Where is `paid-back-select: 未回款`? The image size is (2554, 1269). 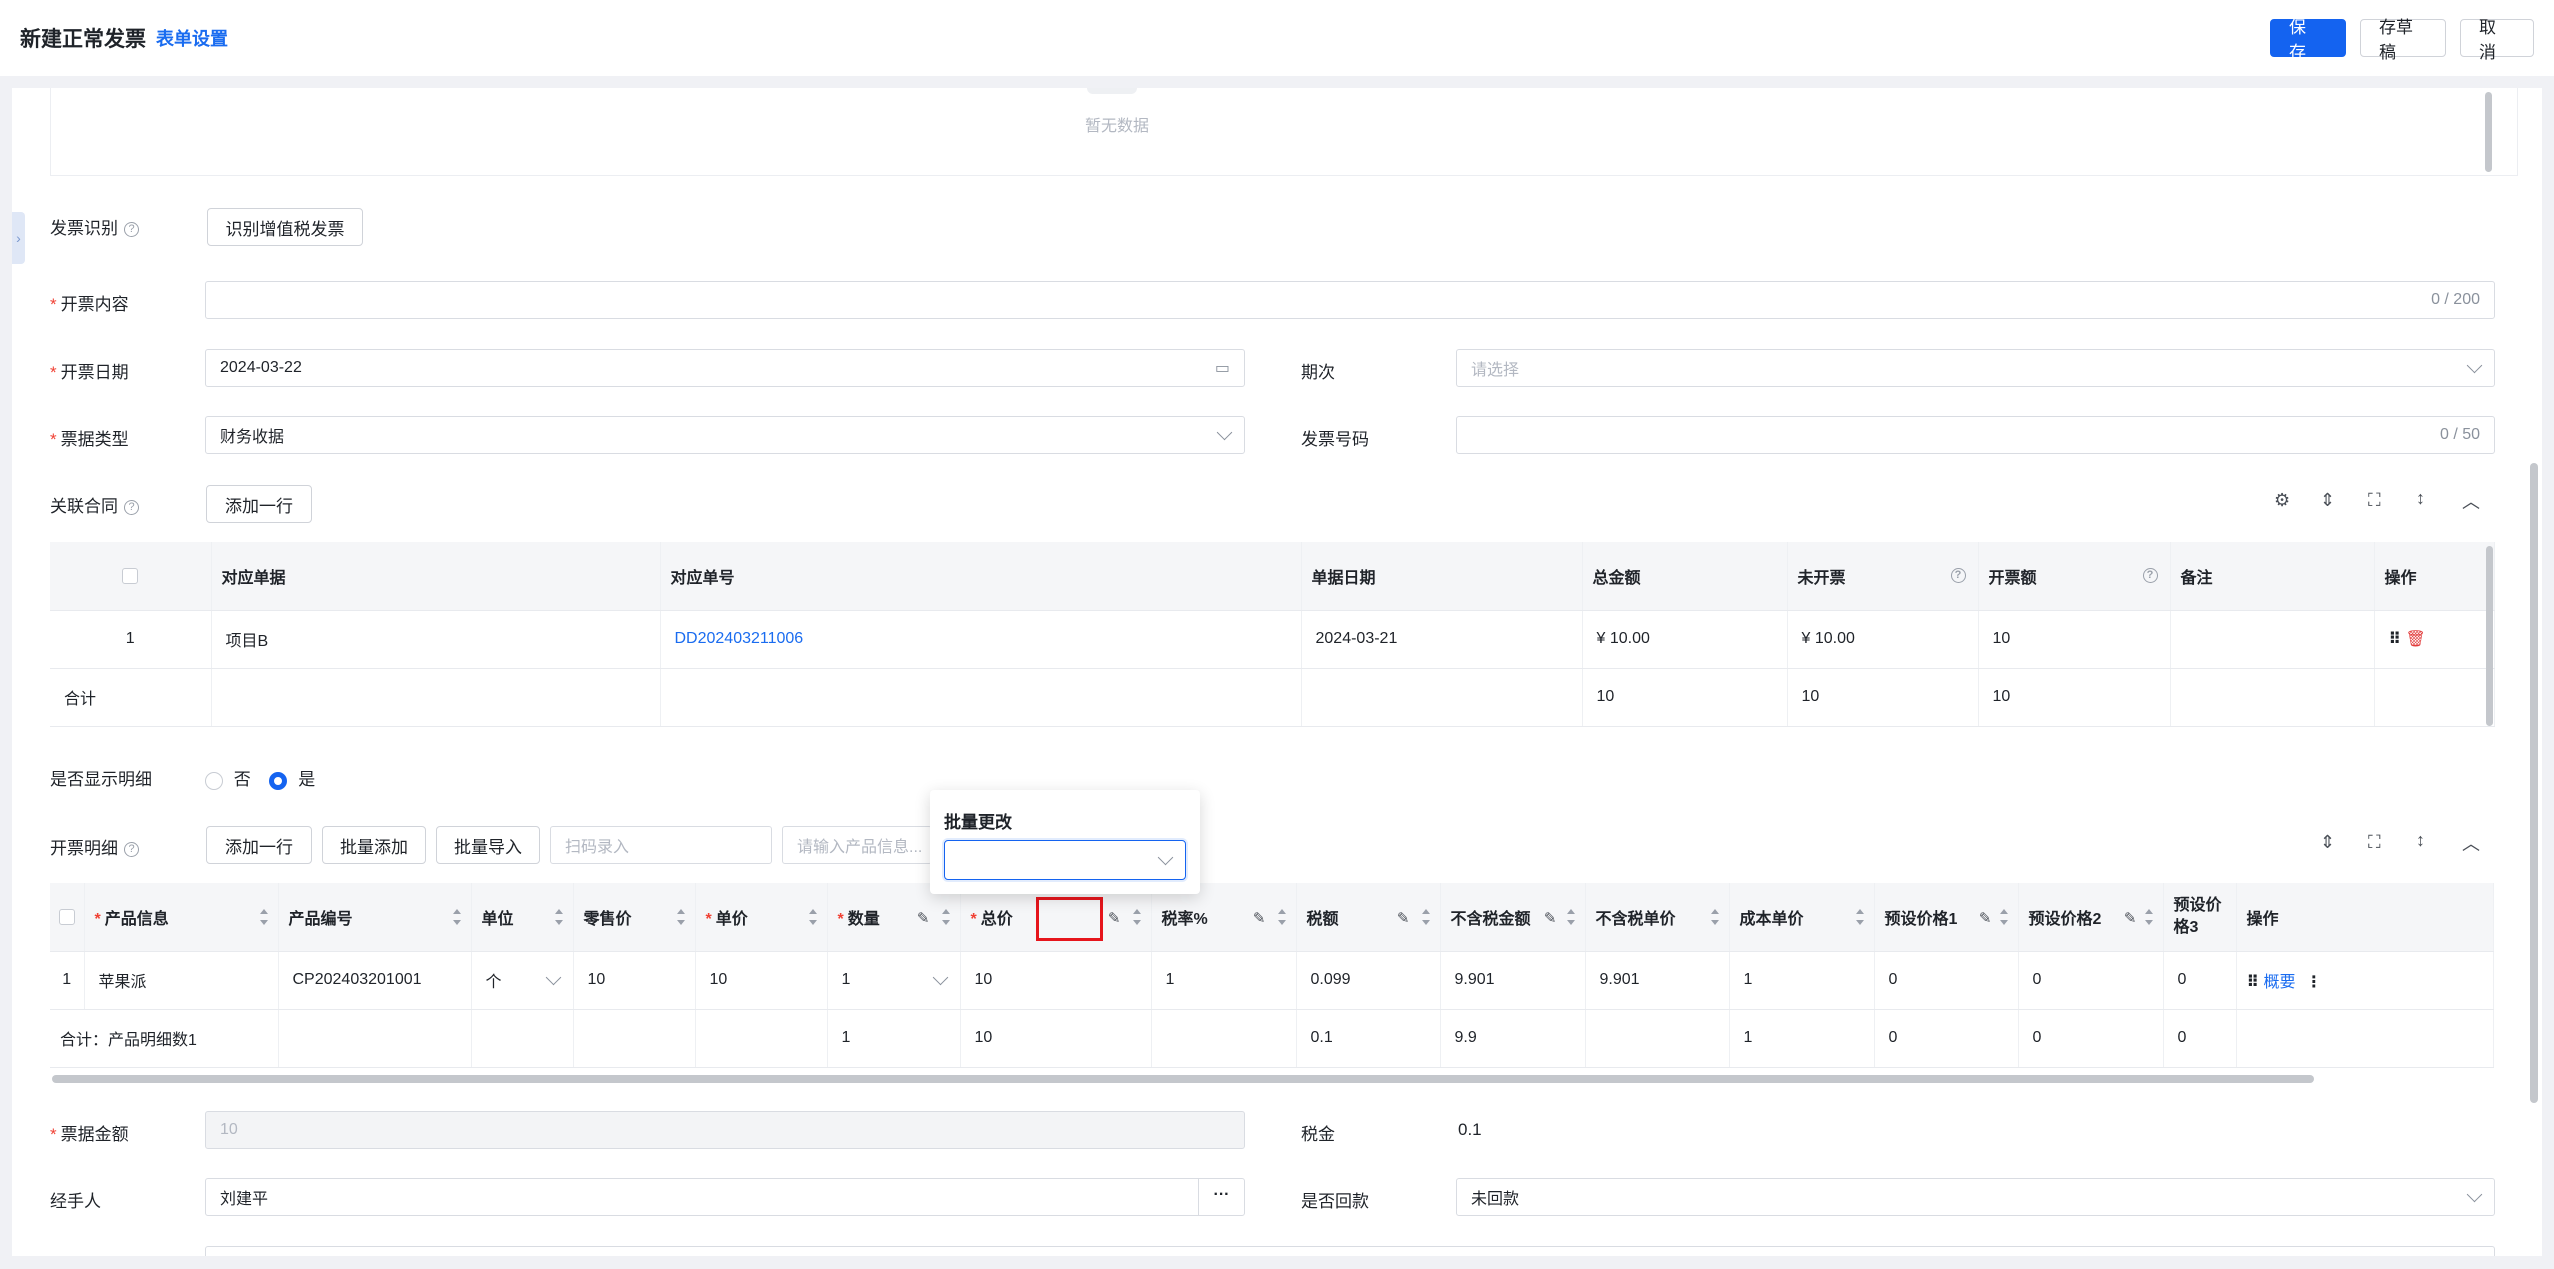
paid-back-select: 未回款 is located at coordinates (1975, 1197).